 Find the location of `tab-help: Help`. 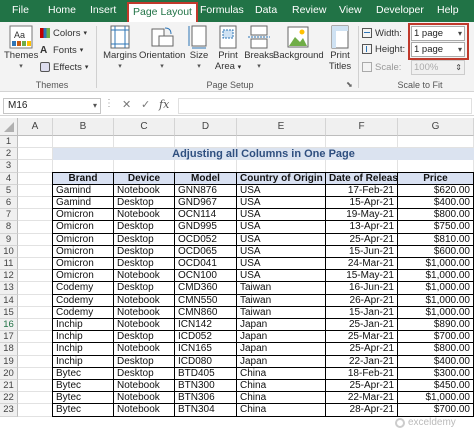

tab-help: Help is located at coordinates (448, 11).